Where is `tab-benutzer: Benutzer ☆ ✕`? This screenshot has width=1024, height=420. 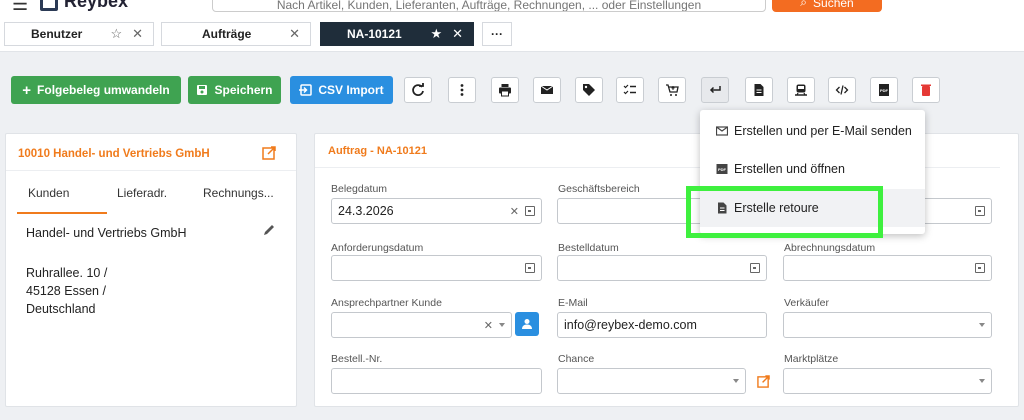
tab-benutzer: Benutzer ☆ ✕ is located at coordinates (79, 34).